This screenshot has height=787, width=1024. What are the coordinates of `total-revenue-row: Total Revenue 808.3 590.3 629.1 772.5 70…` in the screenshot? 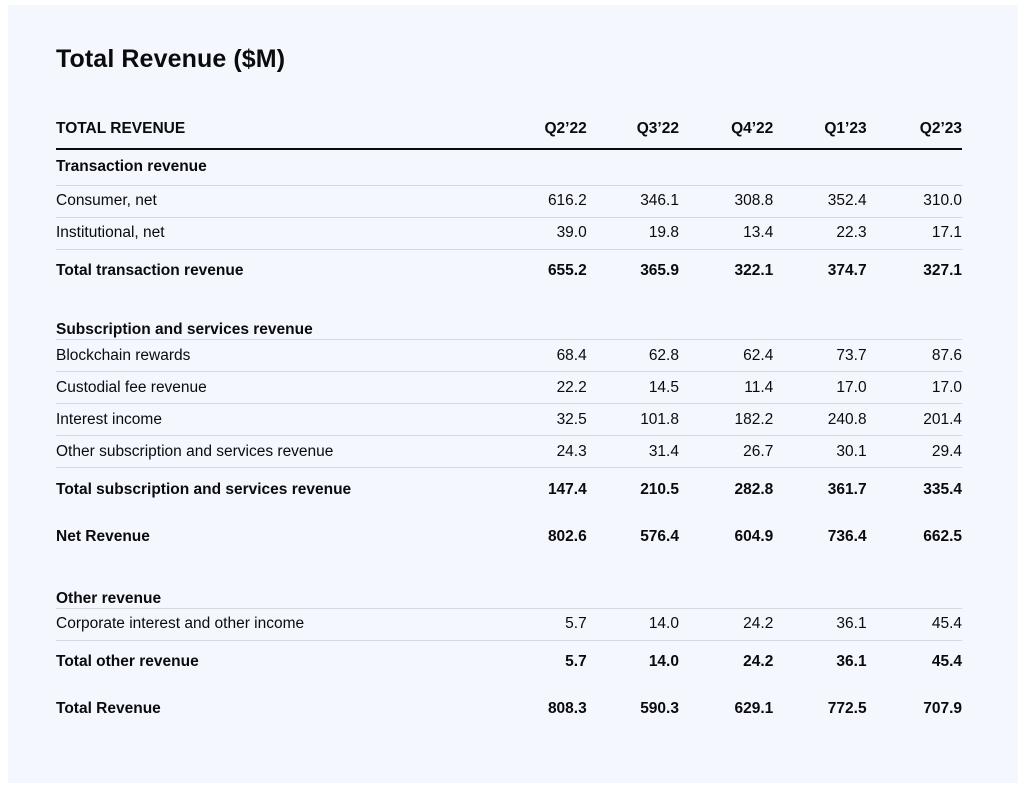 It's located at (509, 709).